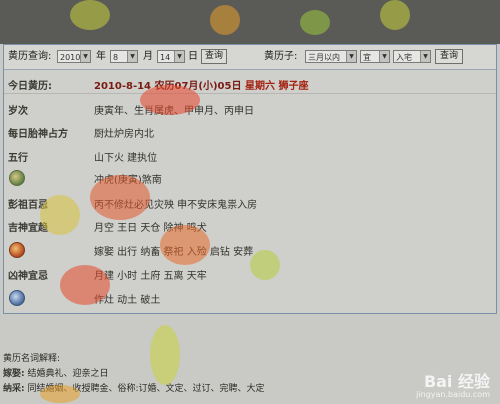 The height and width of the screenshot is (404, 500). What do you see at coordinates (293, 86) in the screenshot?
I see `today-star: 狮子座` at bounding box center [293, 86].